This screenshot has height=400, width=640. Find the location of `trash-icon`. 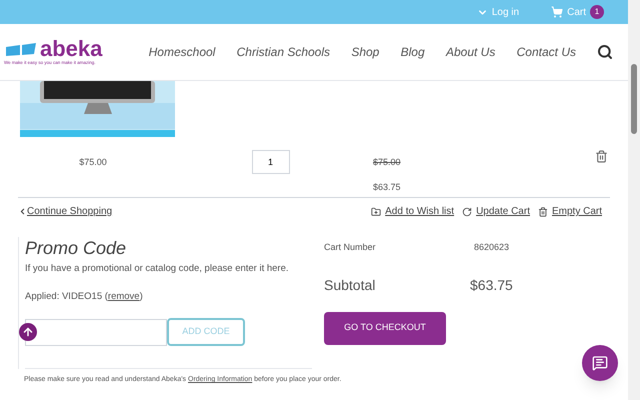

trash-icon is located at coordinates (543, 211).